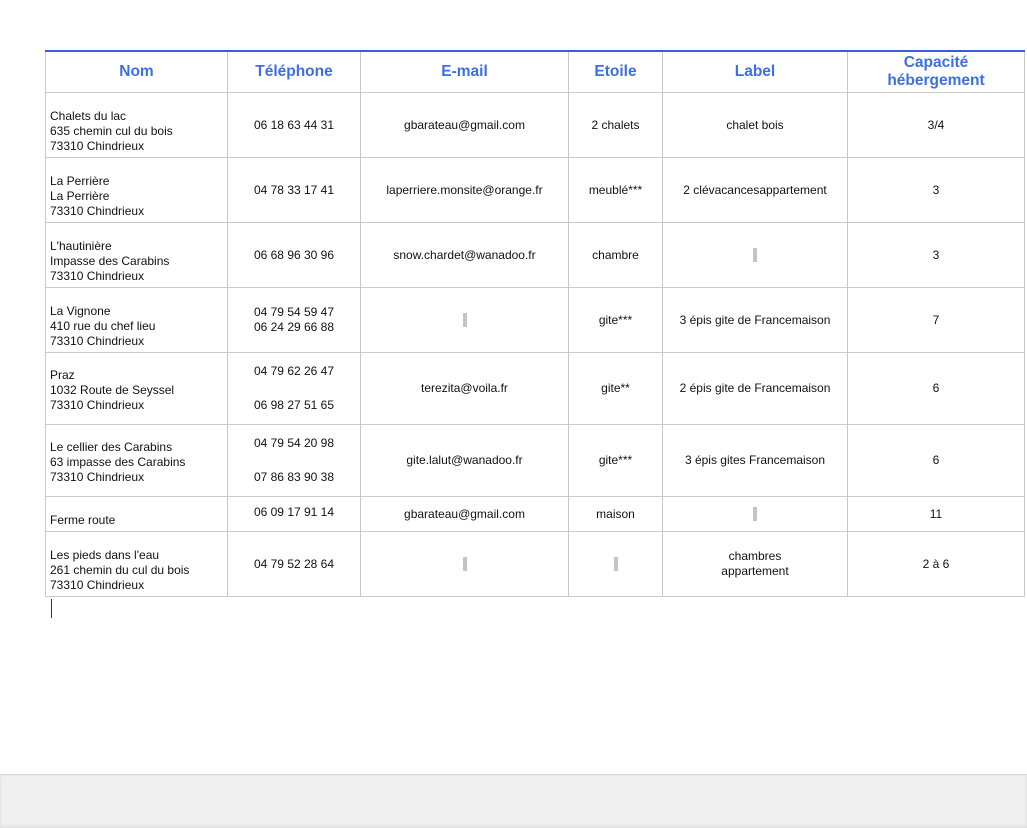 The width and height of the screenshot is (1027, 828). I want to click on header-nom: Nom, so click(136, 71).